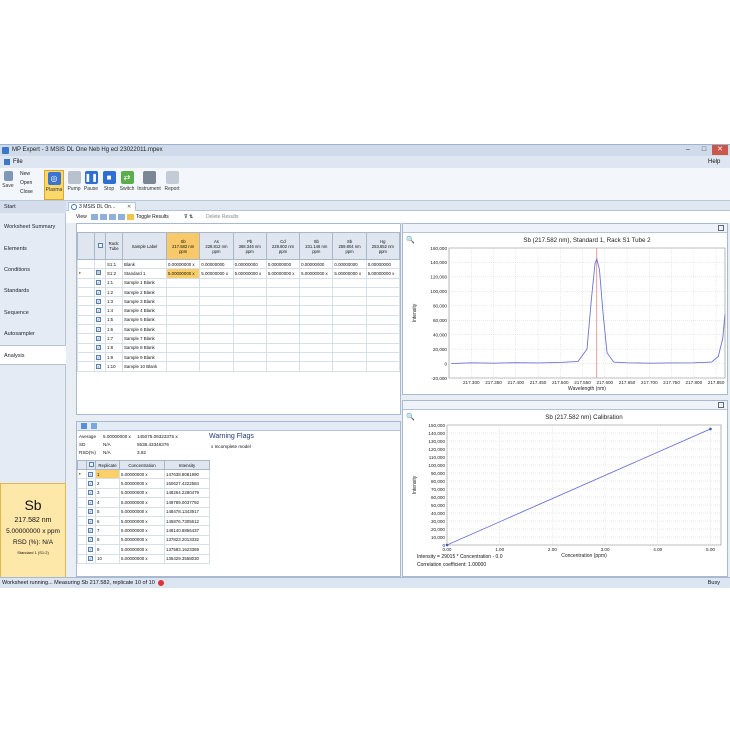  What do you see at coordinates (143, 511) in the screenshot?
I see `list-item: ✓ 5 5.00000000 x 148478.1343917` at bounding box center [143, 511].